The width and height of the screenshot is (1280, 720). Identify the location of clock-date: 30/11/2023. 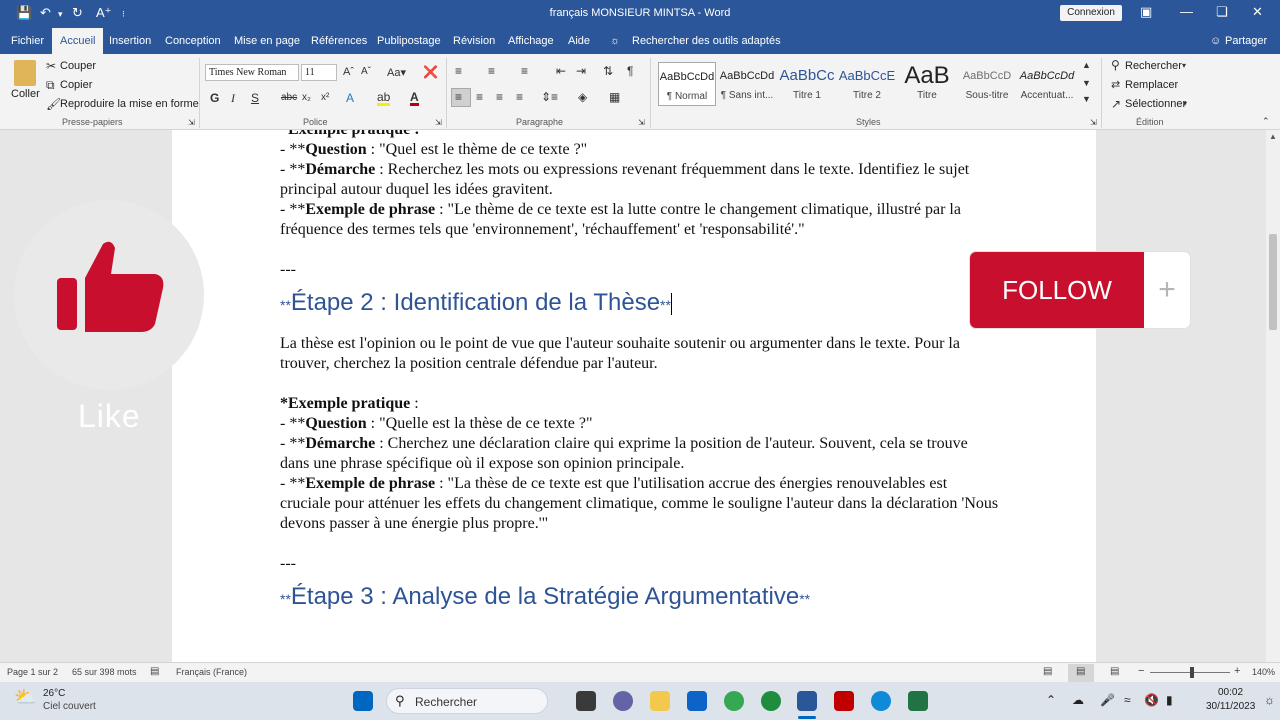
(1230, 706).